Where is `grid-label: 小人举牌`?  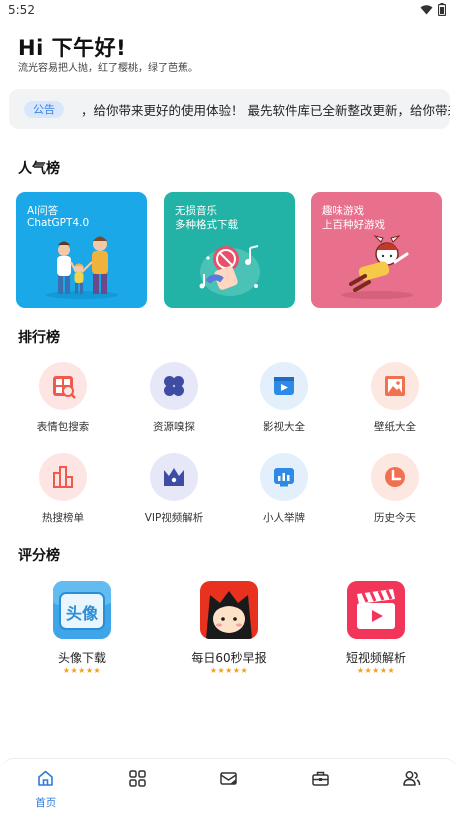 grid-label: 小人举牌 is located at coordinates (284, 518).